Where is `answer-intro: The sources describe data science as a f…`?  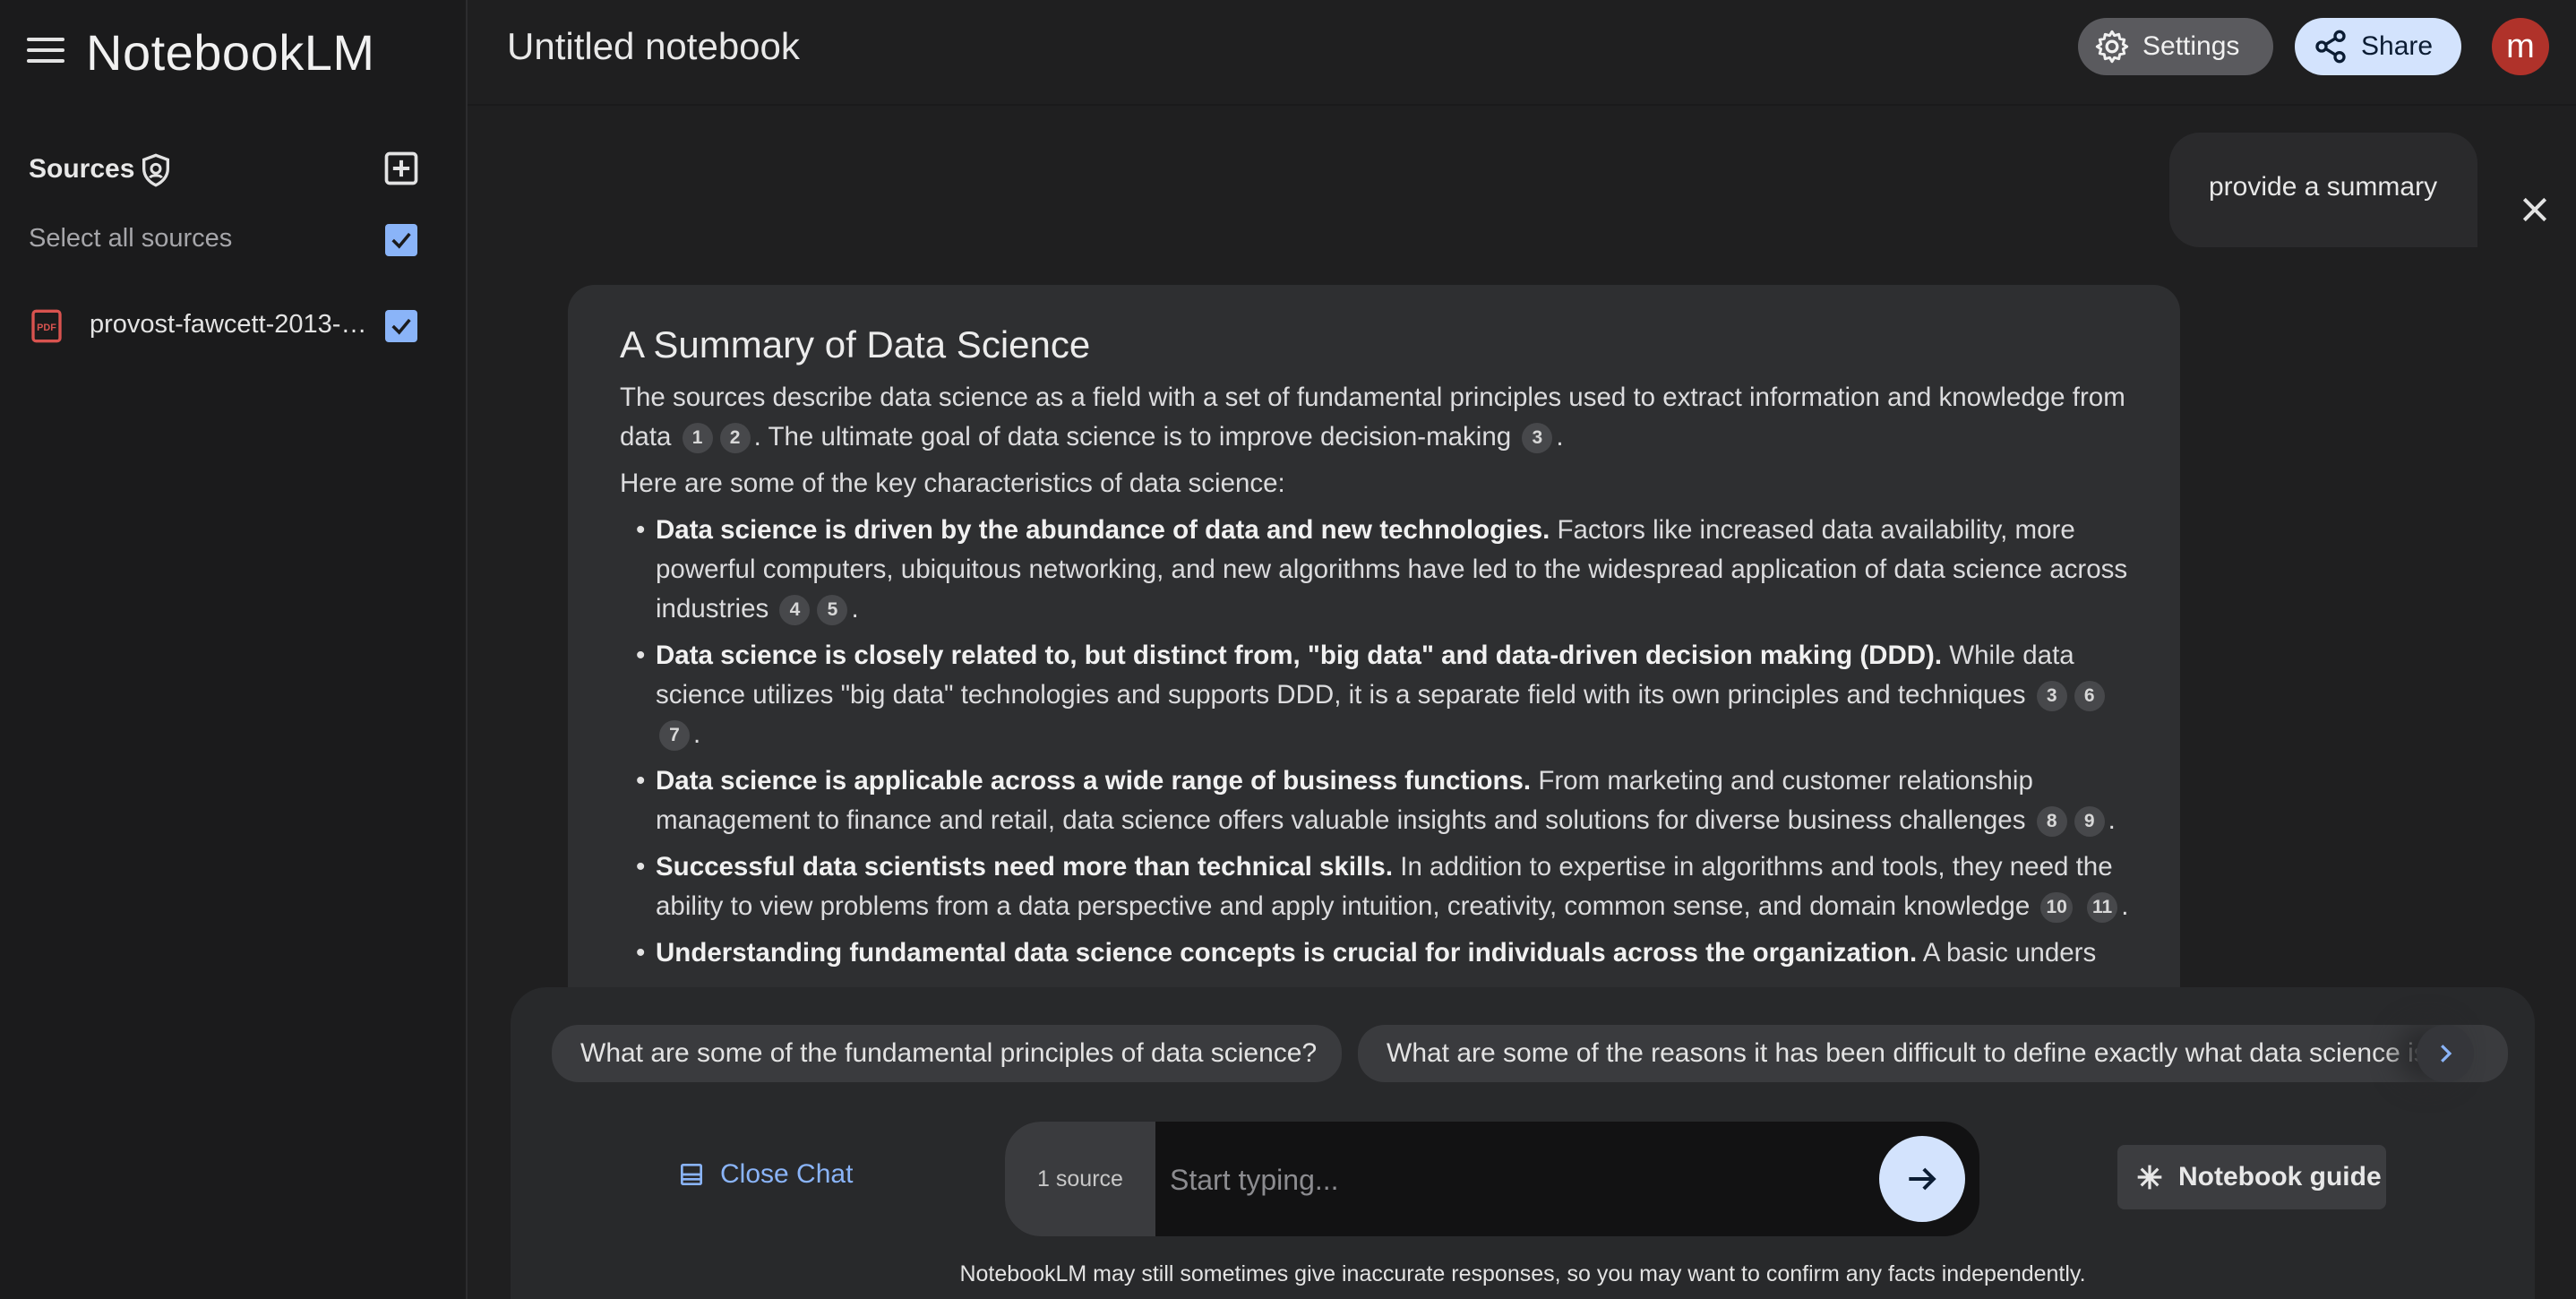 answer-intro: The sources describe data science as a f… is located at coordinates (1375, 418).